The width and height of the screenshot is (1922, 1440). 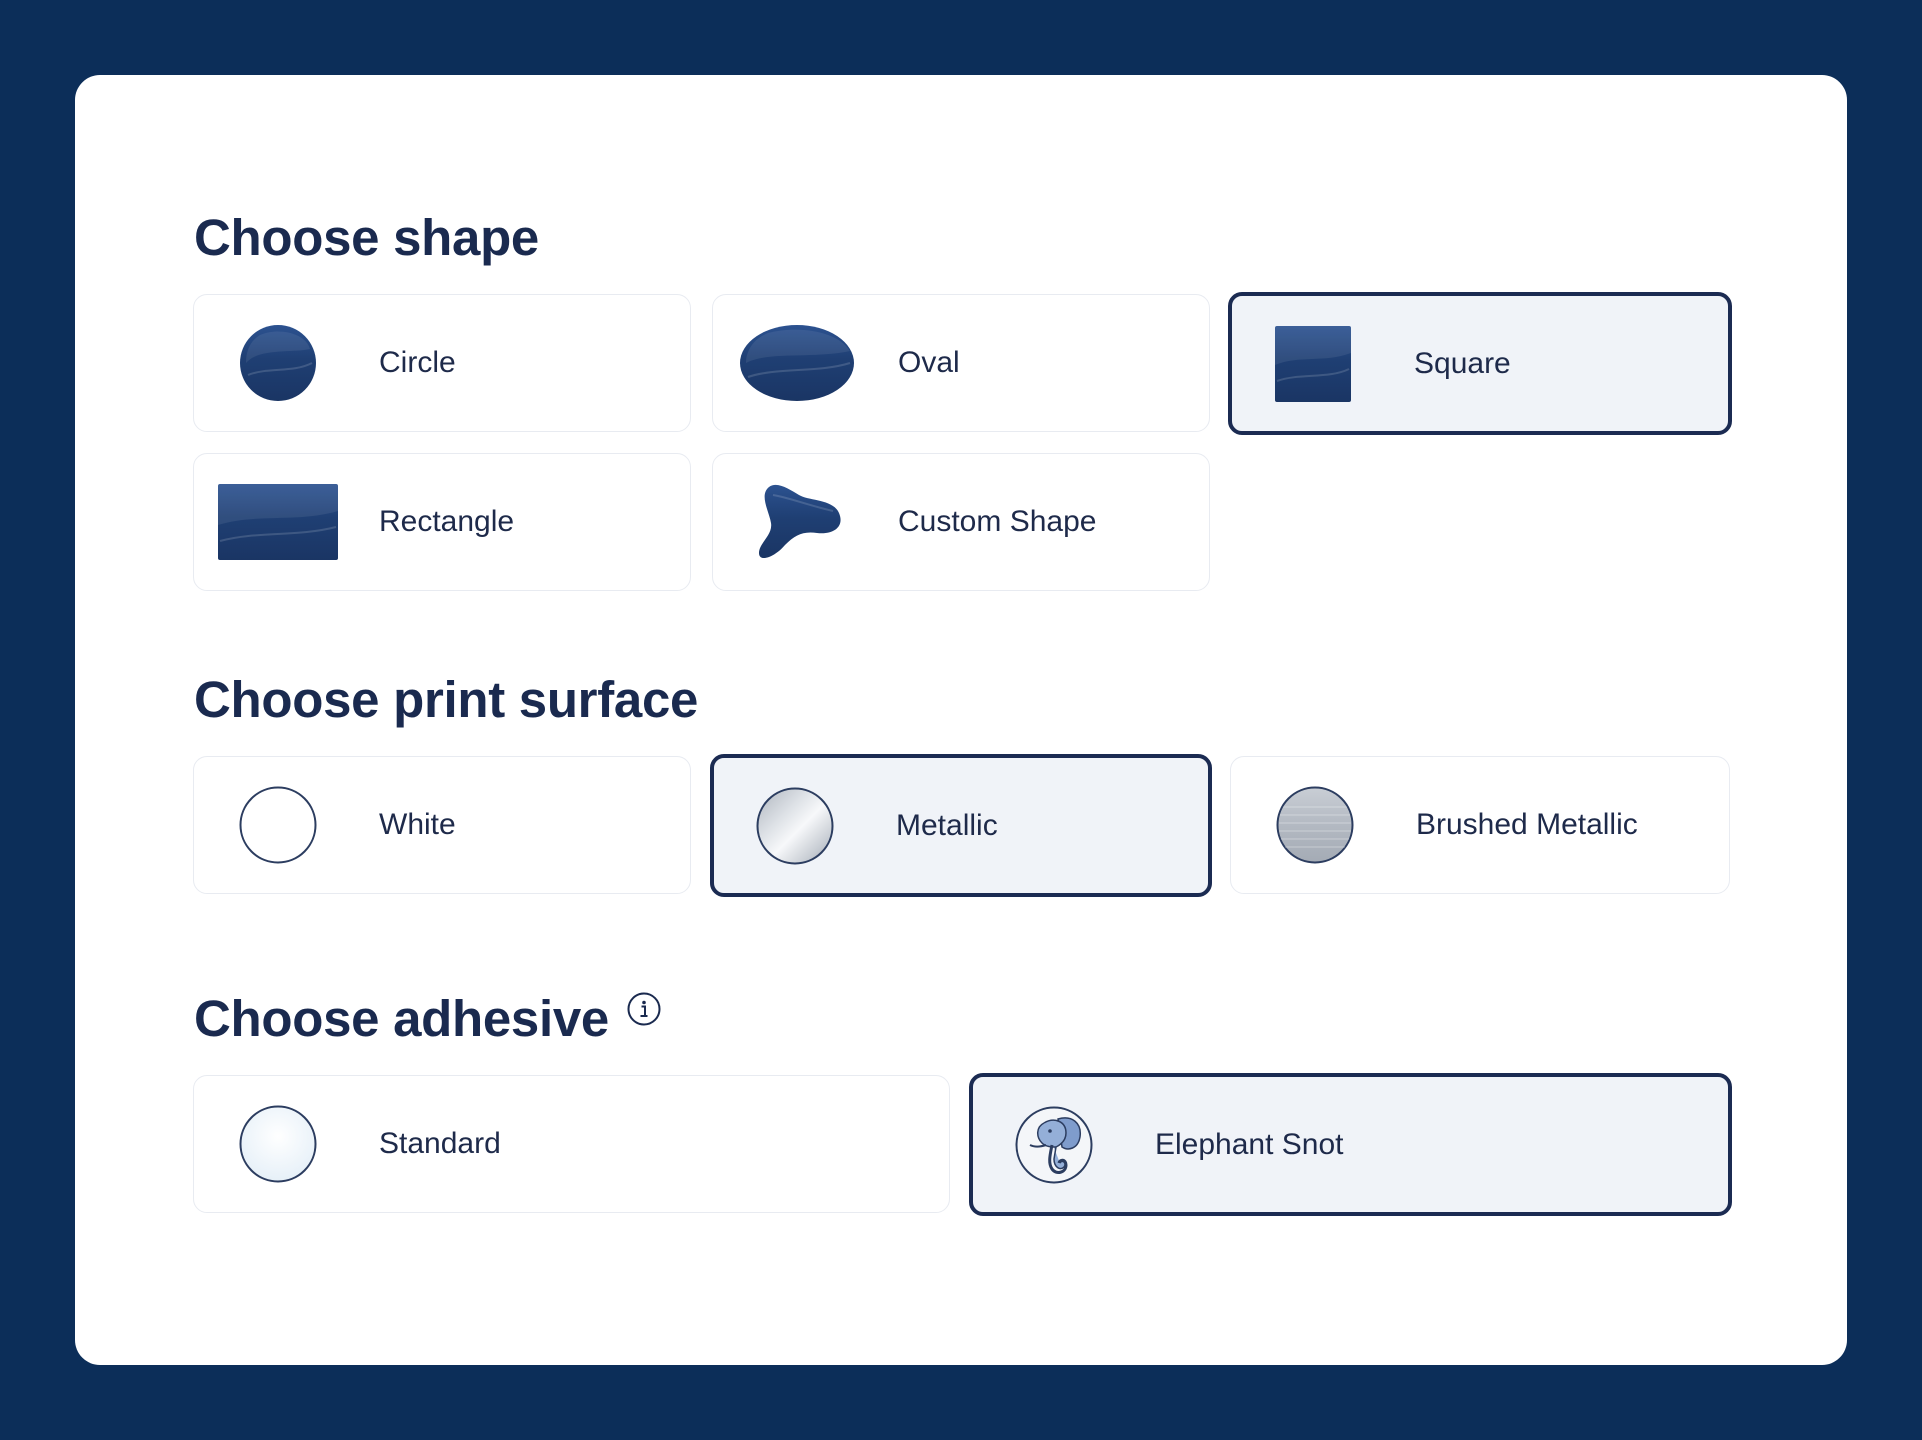 What do you see at coordinates (997, 521) in the screenshot?
I see `shape-option-label: Custom Shape` at bounding box center [997, 521].